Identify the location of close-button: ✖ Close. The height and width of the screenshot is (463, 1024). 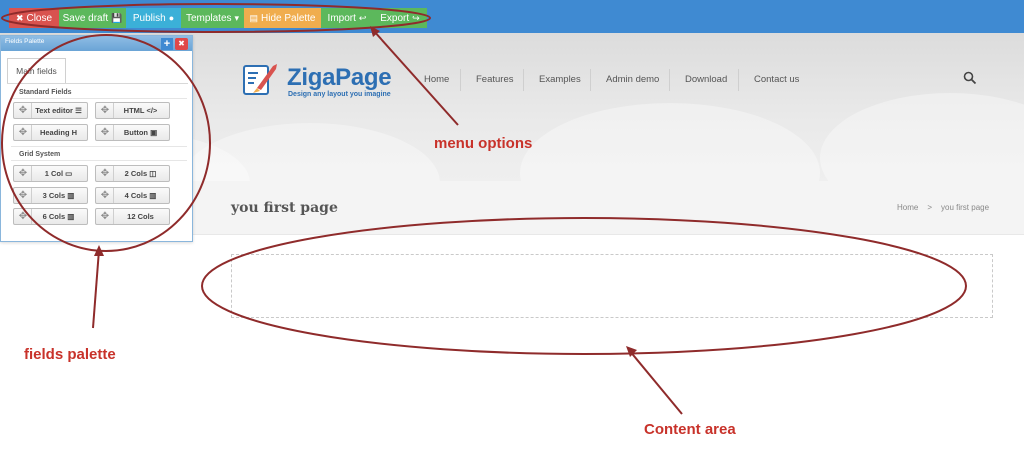
(34, 18).